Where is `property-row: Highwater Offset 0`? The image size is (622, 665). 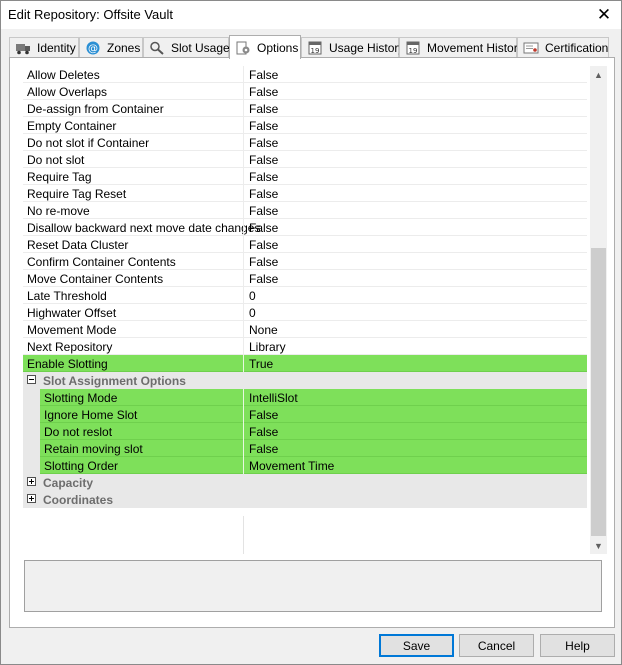 property-row: Highwater Offset 0 is located at coordinates (305, 312).